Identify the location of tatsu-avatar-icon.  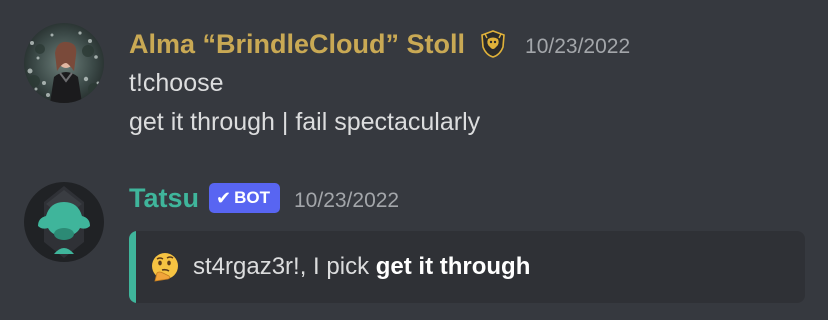
(64, 222).